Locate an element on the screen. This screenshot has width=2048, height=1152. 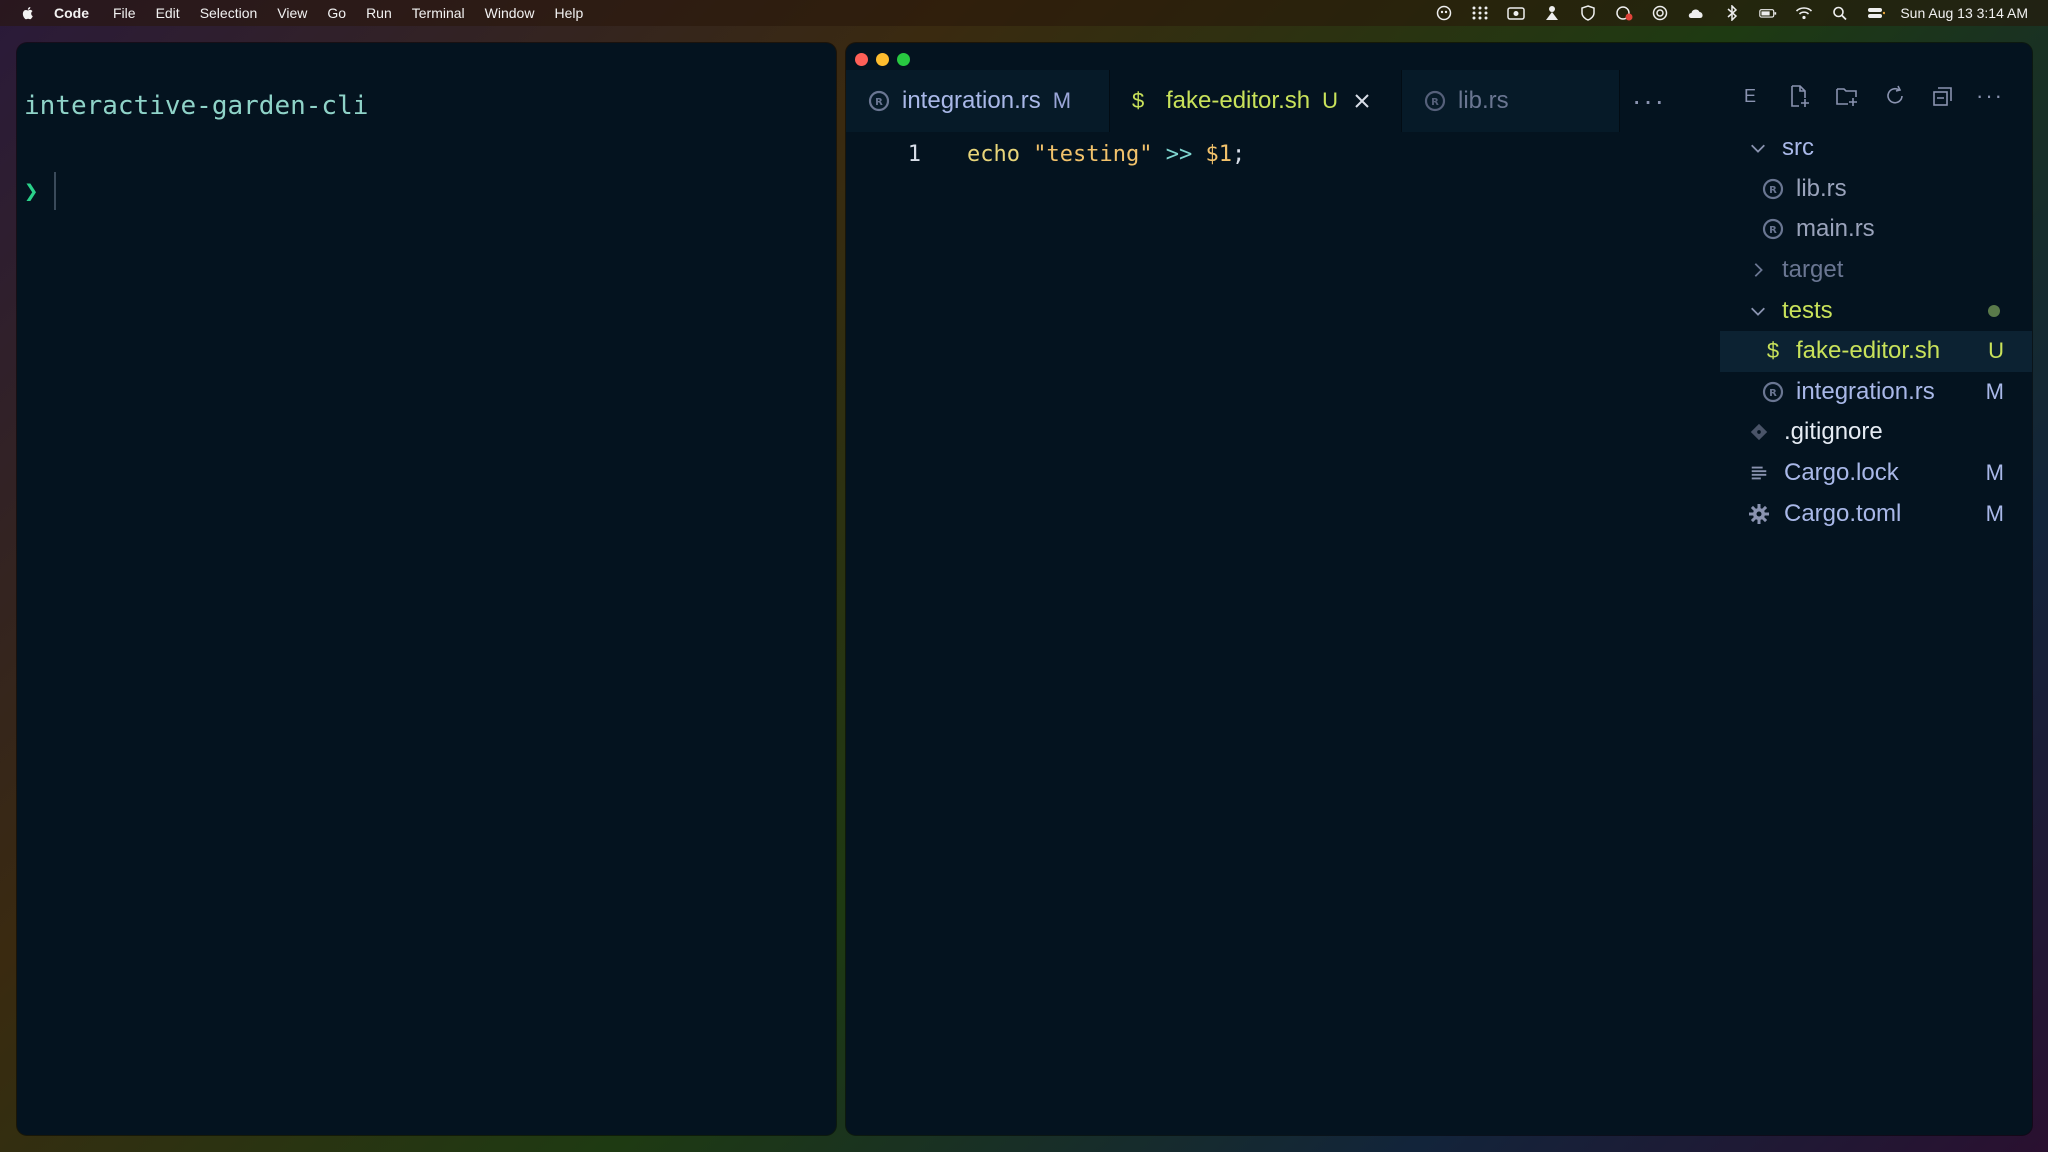
tree-file-cargo-lock: Cargo.lock M is located at coordinates (1876, 473).